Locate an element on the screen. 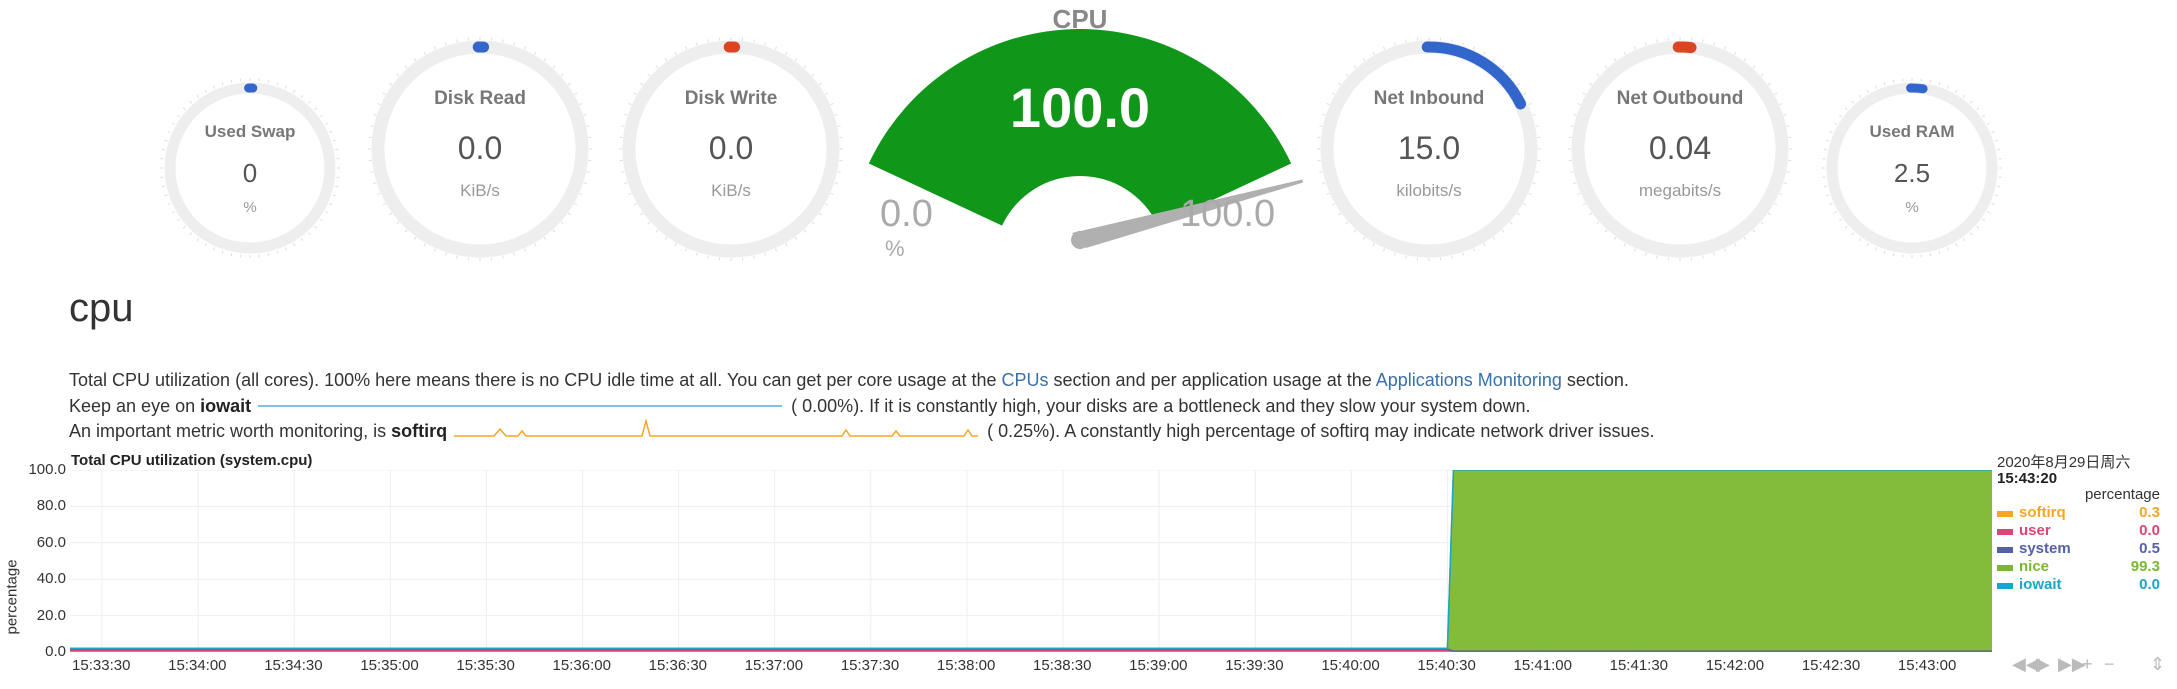 This screenshot has width=2177, height=689. legend-series-name: softirq is located at coordinates (2042, 512).